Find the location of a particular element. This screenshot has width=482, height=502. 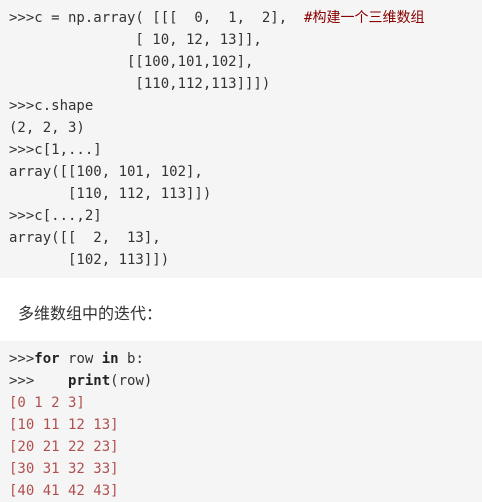

keyword-print: print is located at coordinates (89, 381).